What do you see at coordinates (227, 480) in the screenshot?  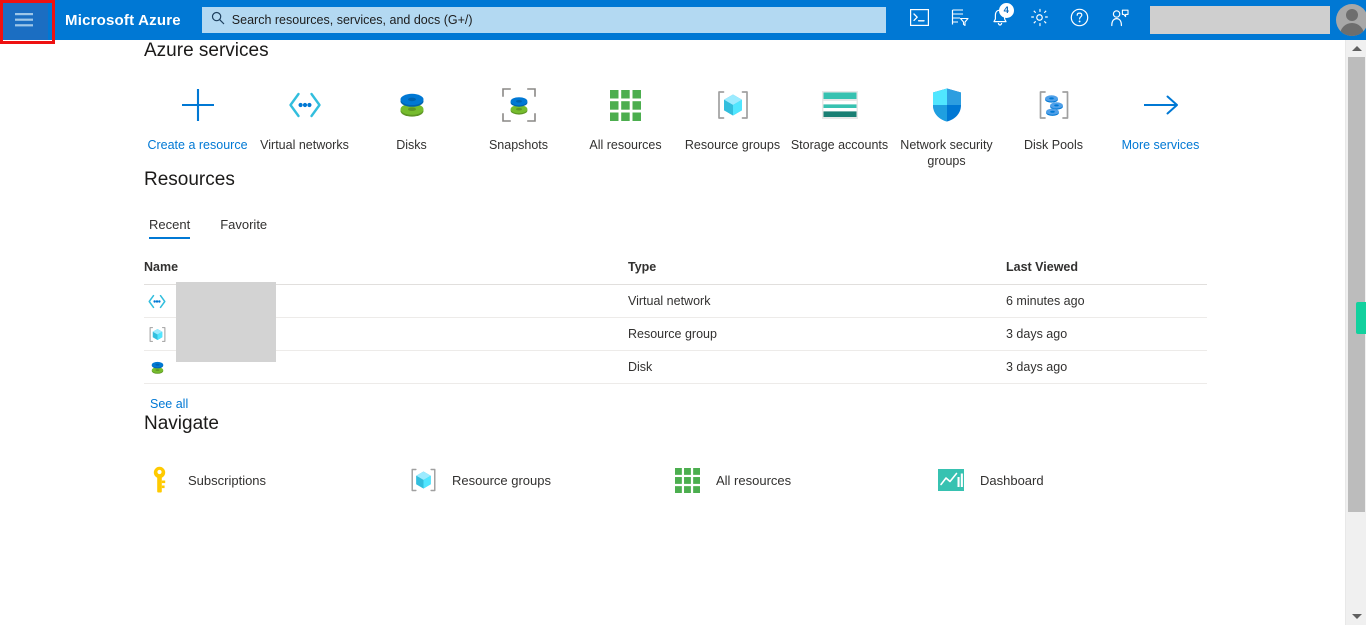 I see `navigate-label: Subscriptions` at bounding box center [227, 480].